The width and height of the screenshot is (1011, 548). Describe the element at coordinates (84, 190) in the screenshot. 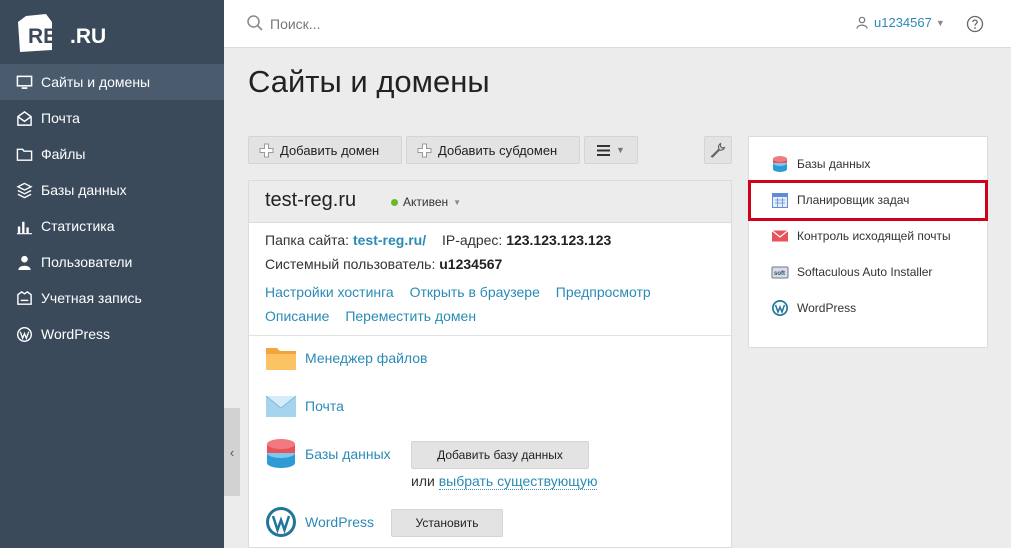

I see `sidebar-item-label: Базы данных` at that location.